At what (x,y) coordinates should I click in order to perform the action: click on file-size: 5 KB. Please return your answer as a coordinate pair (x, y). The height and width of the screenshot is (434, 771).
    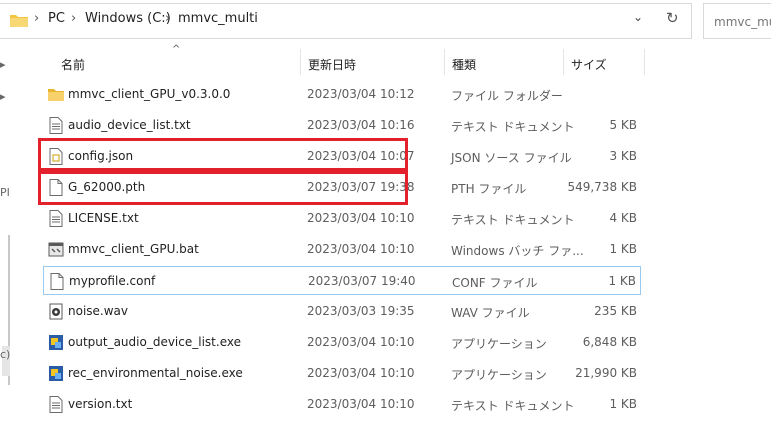
    Looking at the image, I should click on (623, 125).